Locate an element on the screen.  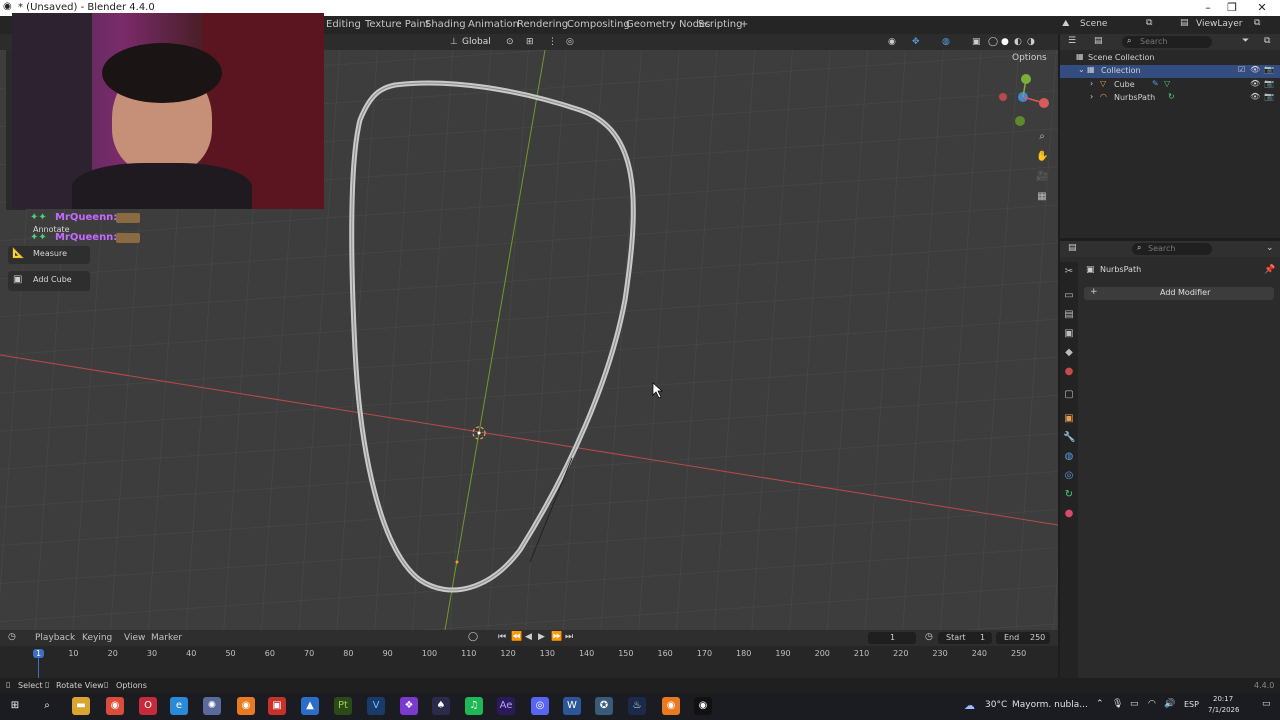
add-cube-tool-button: ▣ Add Cube is located at coordinates (49, 281).